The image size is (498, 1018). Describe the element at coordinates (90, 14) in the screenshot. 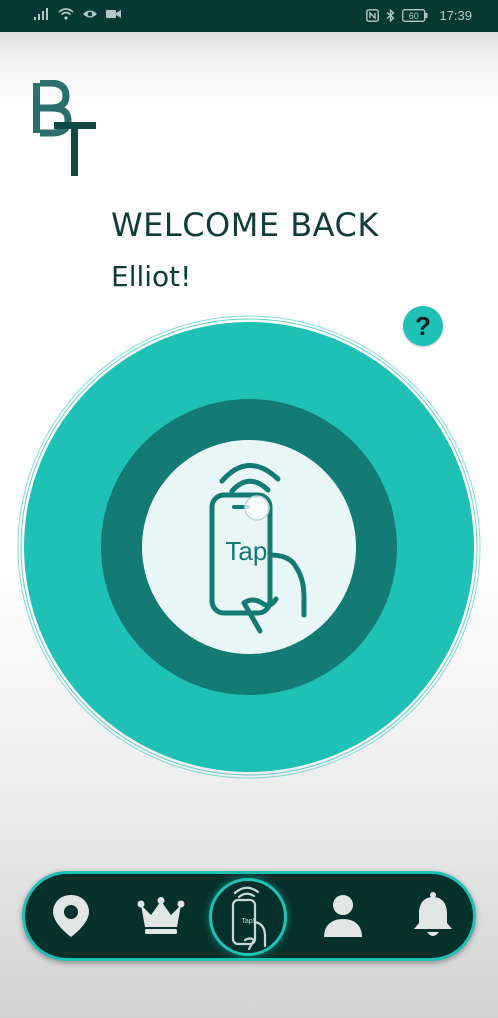

I see `eye-icon` at that location.